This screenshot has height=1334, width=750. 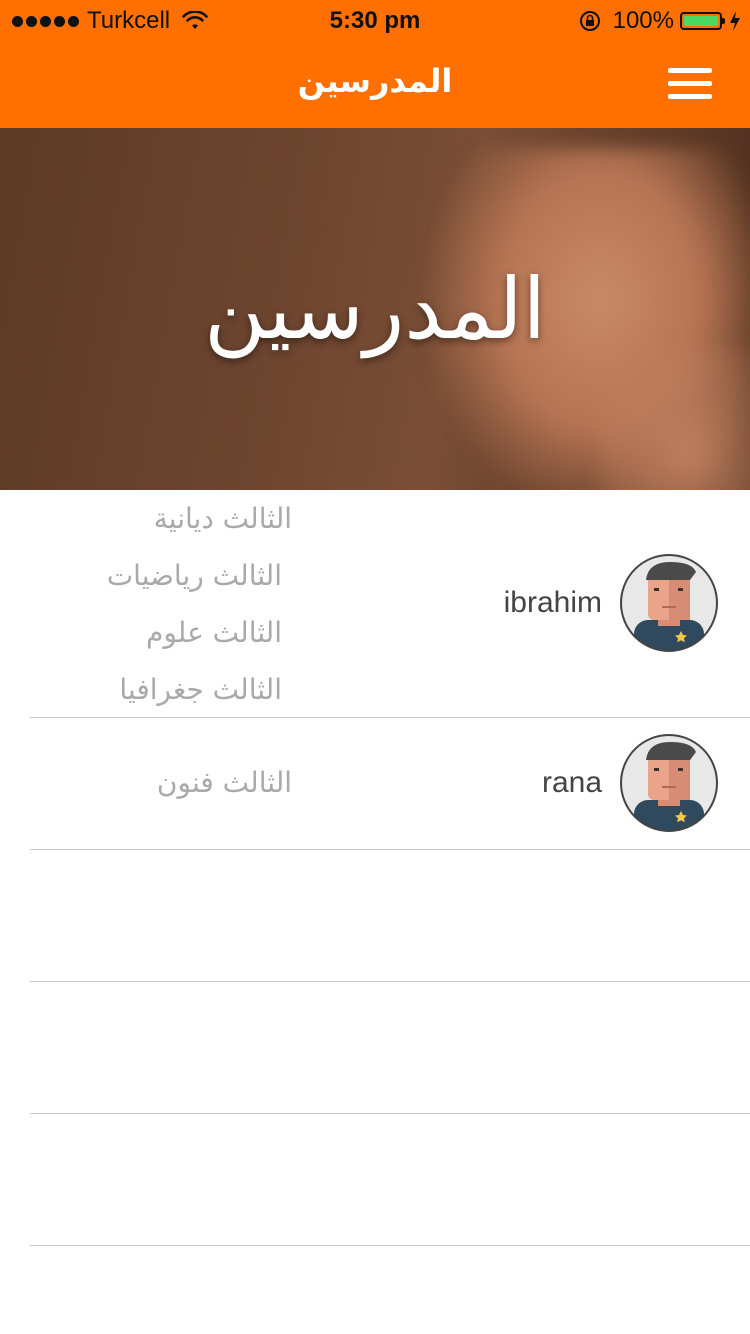 What do you see at coordinates (375, 784) in the screenshot?
I see `teacher-row-rana: الثالث فنون rana` at bounding box center [375, 784].